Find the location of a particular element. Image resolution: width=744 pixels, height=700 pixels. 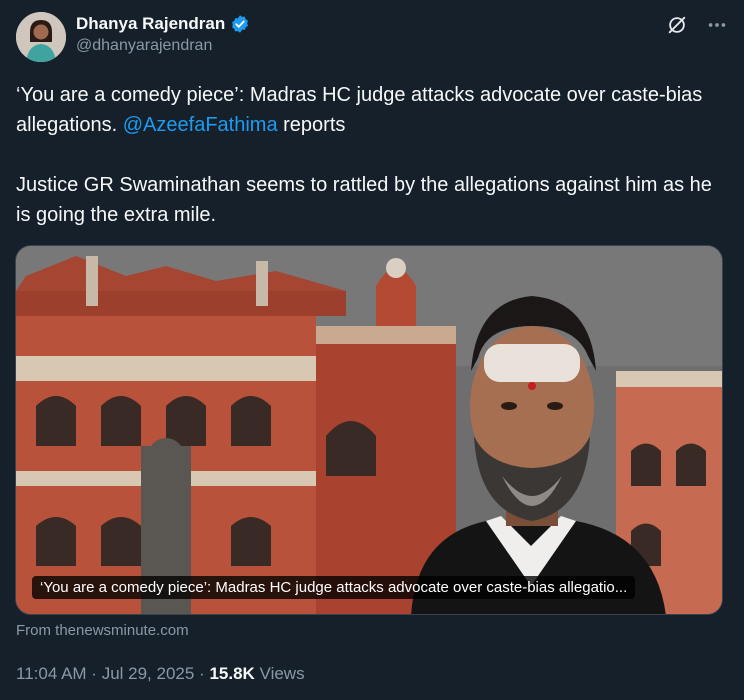

views-count: 15.8K is located at coordinates (232, 673).